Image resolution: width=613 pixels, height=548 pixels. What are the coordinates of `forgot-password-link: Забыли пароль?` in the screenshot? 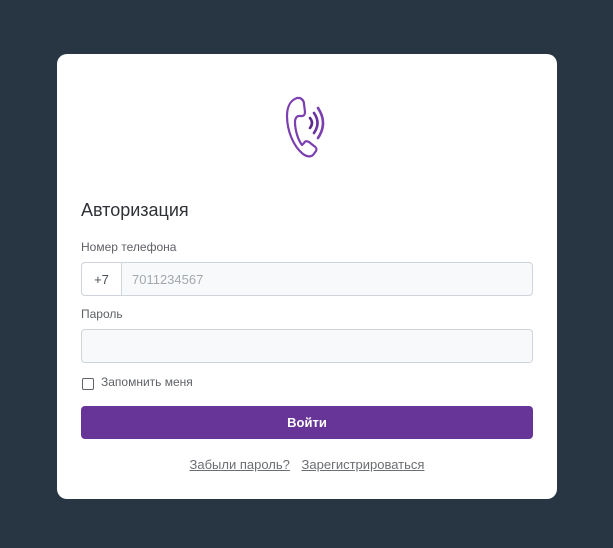 It's located at (240, 464).